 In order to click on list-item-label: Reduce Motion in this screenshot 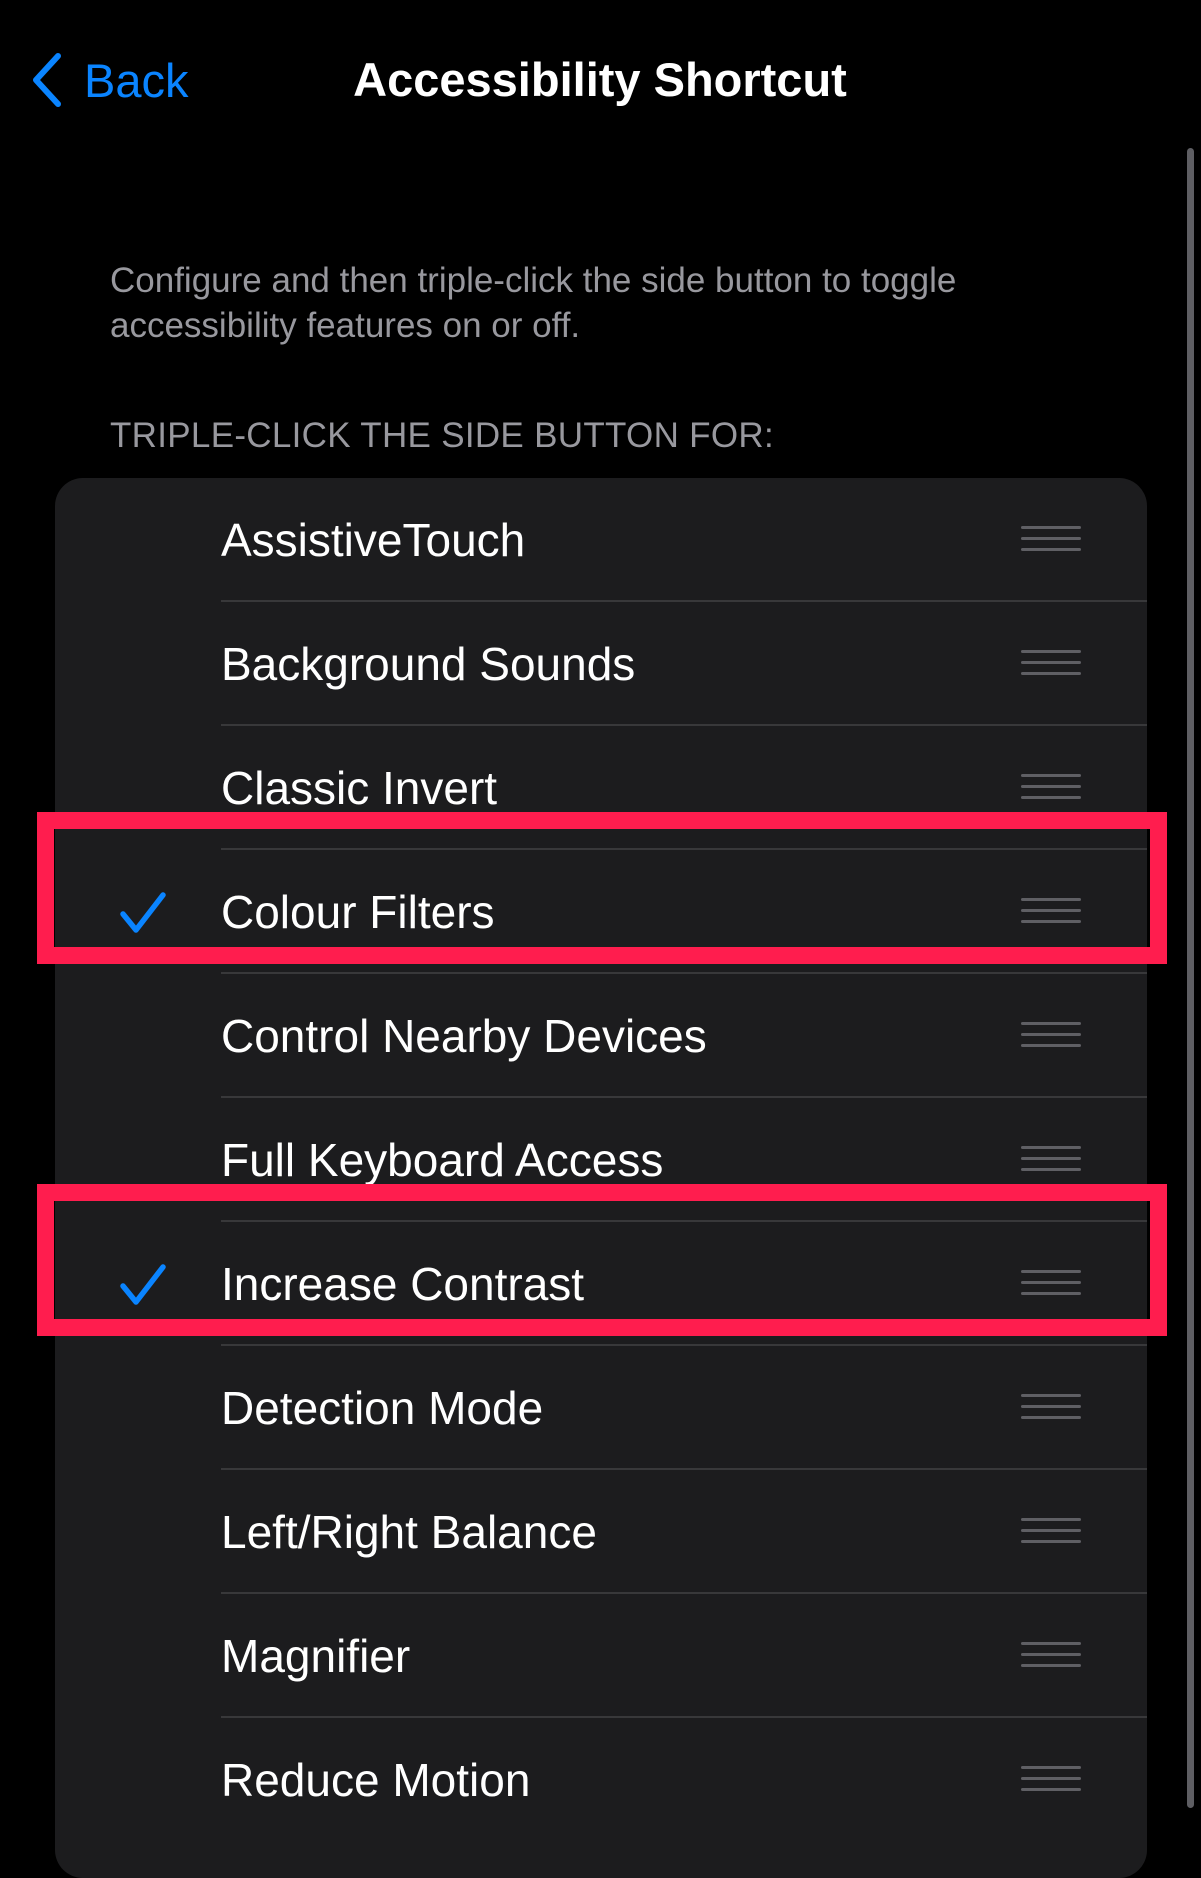, I will do `click(376, 1780)`.